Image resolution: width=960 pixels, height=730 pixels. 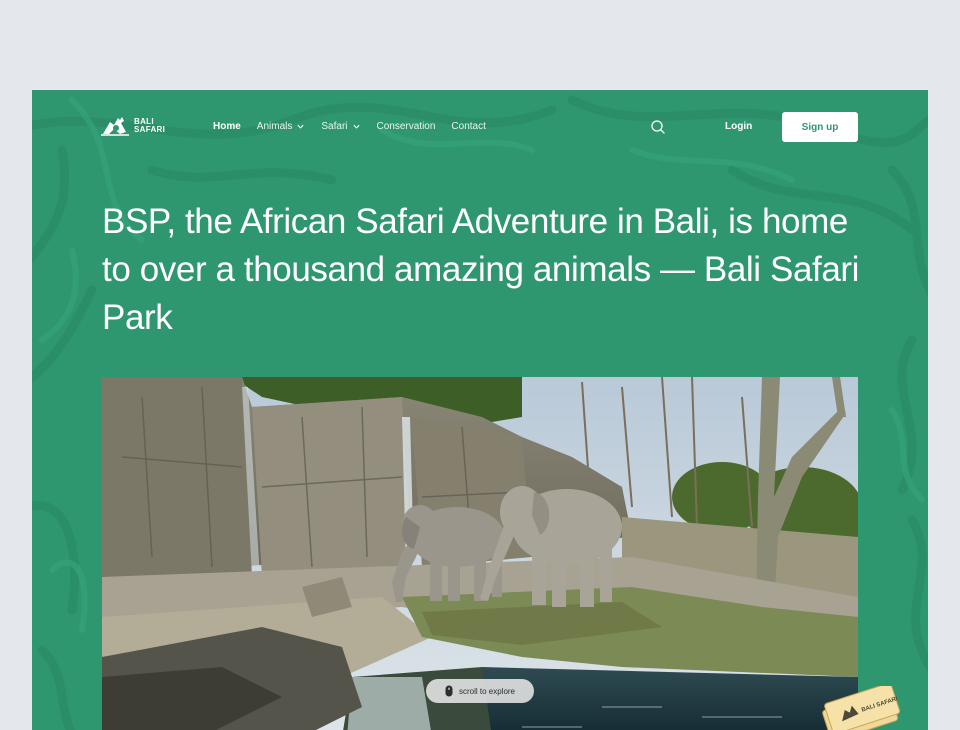 I want to click on search-icon, so click(x=658, y=127).